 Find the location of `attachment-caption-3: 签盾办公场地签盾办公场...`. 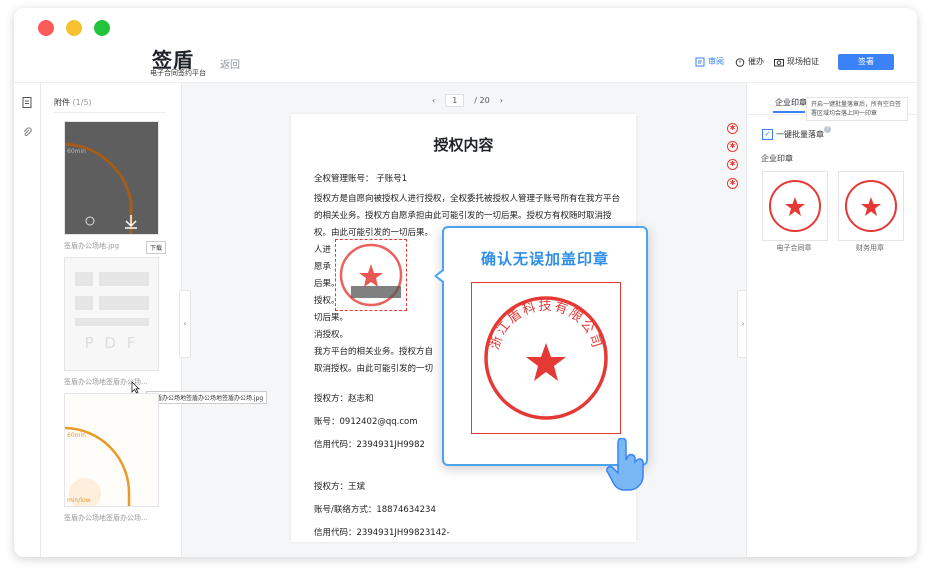

attachment-caption-3: 签盾办公场地签盾办公场... is located at coordinates (106, 518).